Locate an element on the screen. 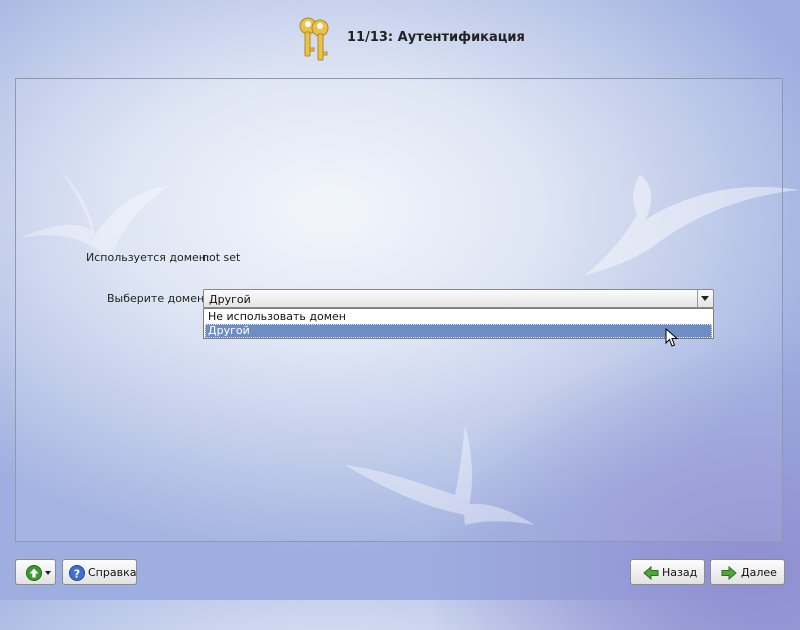 The image size is (800, 630). next-button: Далее is located at coordinates (747, 572).